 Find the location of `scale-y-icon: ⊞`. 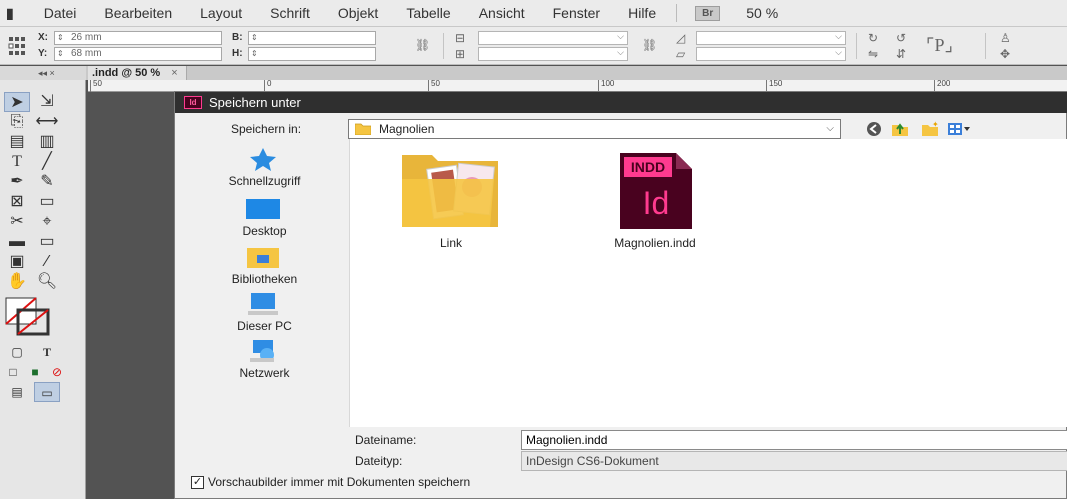

scale-y-icon: ⊞ is located at coordinates (460, 54).